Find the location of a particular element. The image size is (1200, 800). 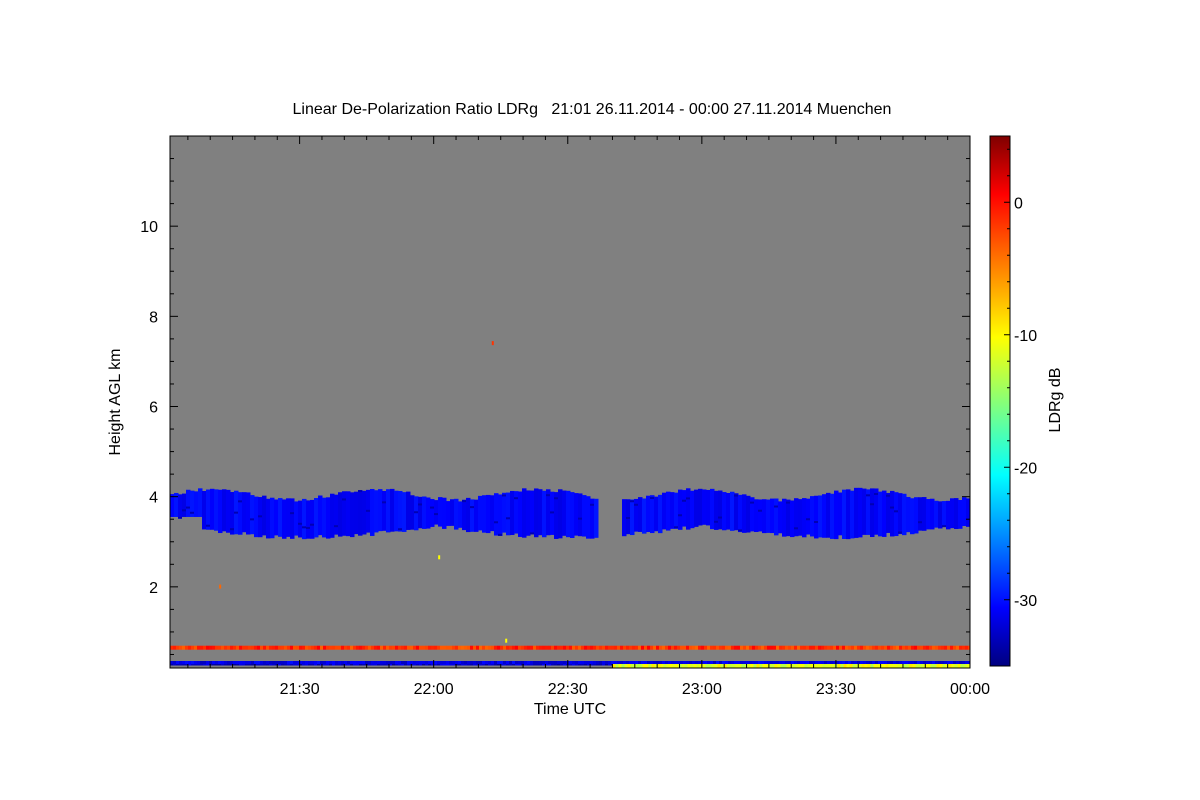

colorbar: 0 -10 -20 -30 LDRg dB is located at coordinates (1026, 401).